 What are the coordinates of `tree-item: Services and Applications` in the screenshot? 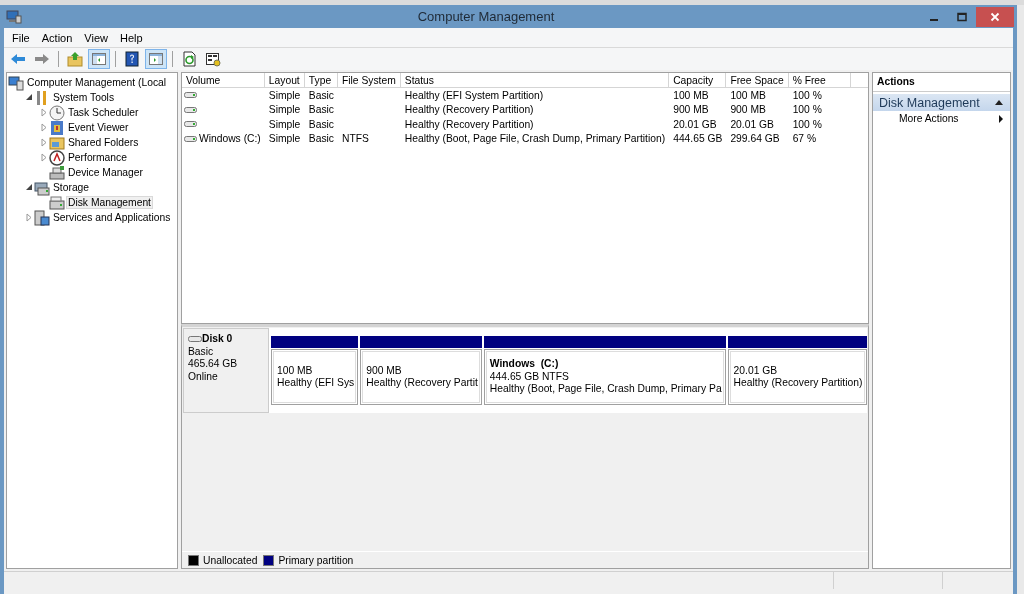 It's located at (112, 217).